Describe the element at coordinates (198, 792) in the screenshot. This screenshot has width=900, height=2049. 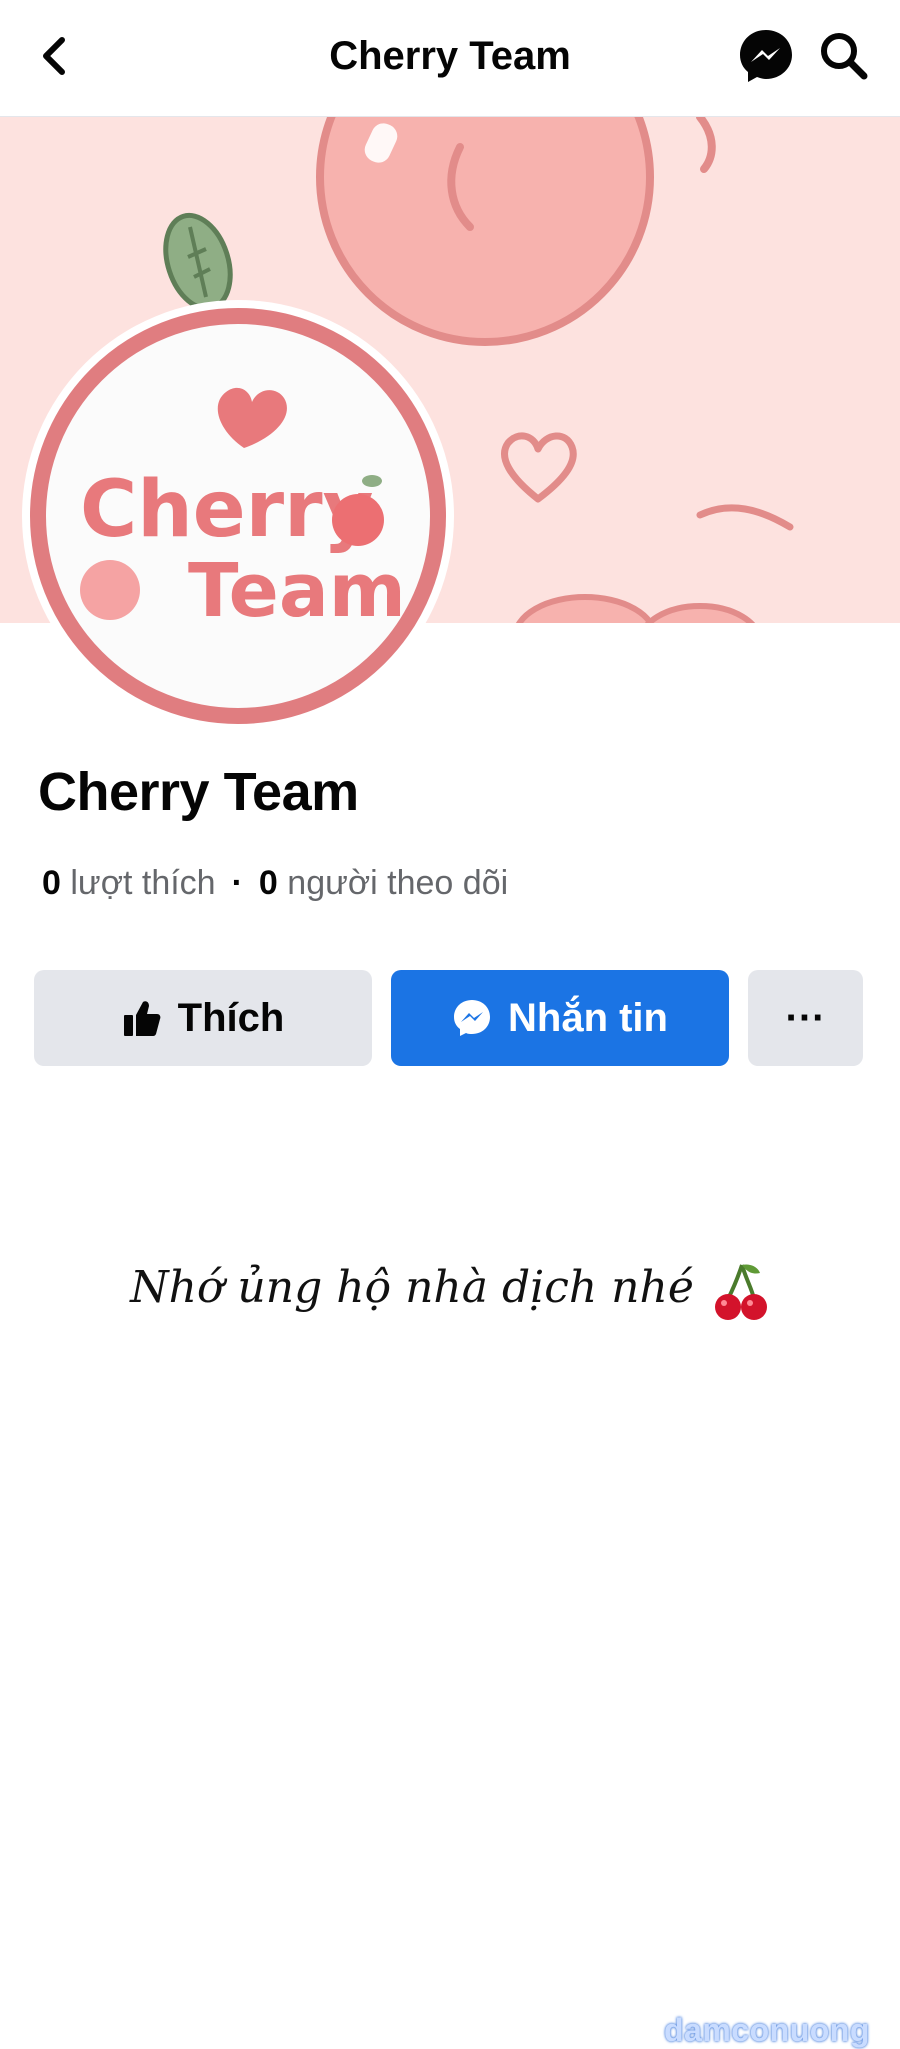
I see `page-name: Cherry Team` at that location.